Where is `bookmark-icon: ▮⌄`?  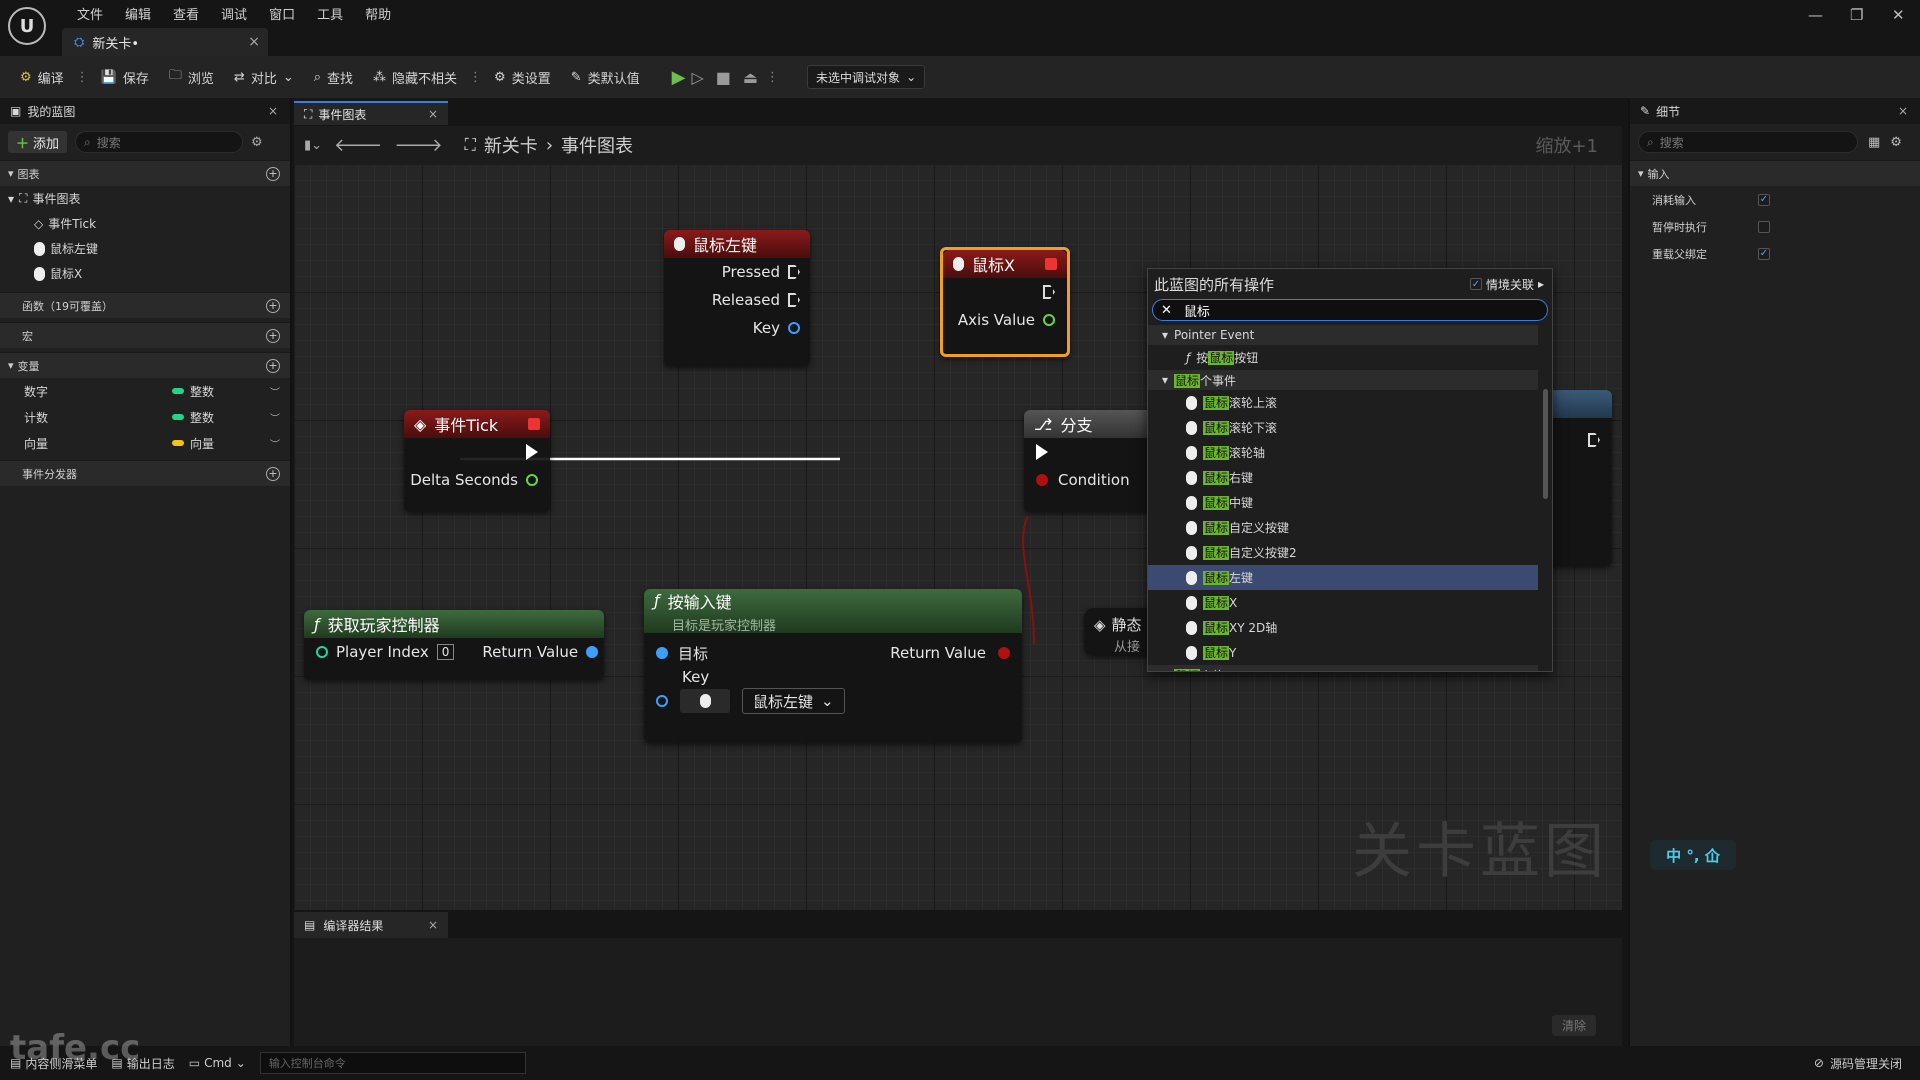
bookmark-icon: ▮⌄ is located at coordinates (313, 145).